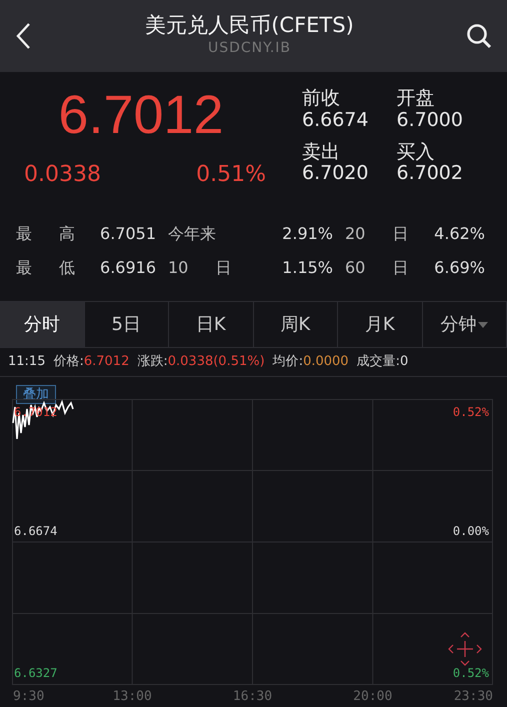  What do you see at coordinates (380, 324) in the screenshot?
I see `chart-tab: 月K` at bounding box center [380, 324].